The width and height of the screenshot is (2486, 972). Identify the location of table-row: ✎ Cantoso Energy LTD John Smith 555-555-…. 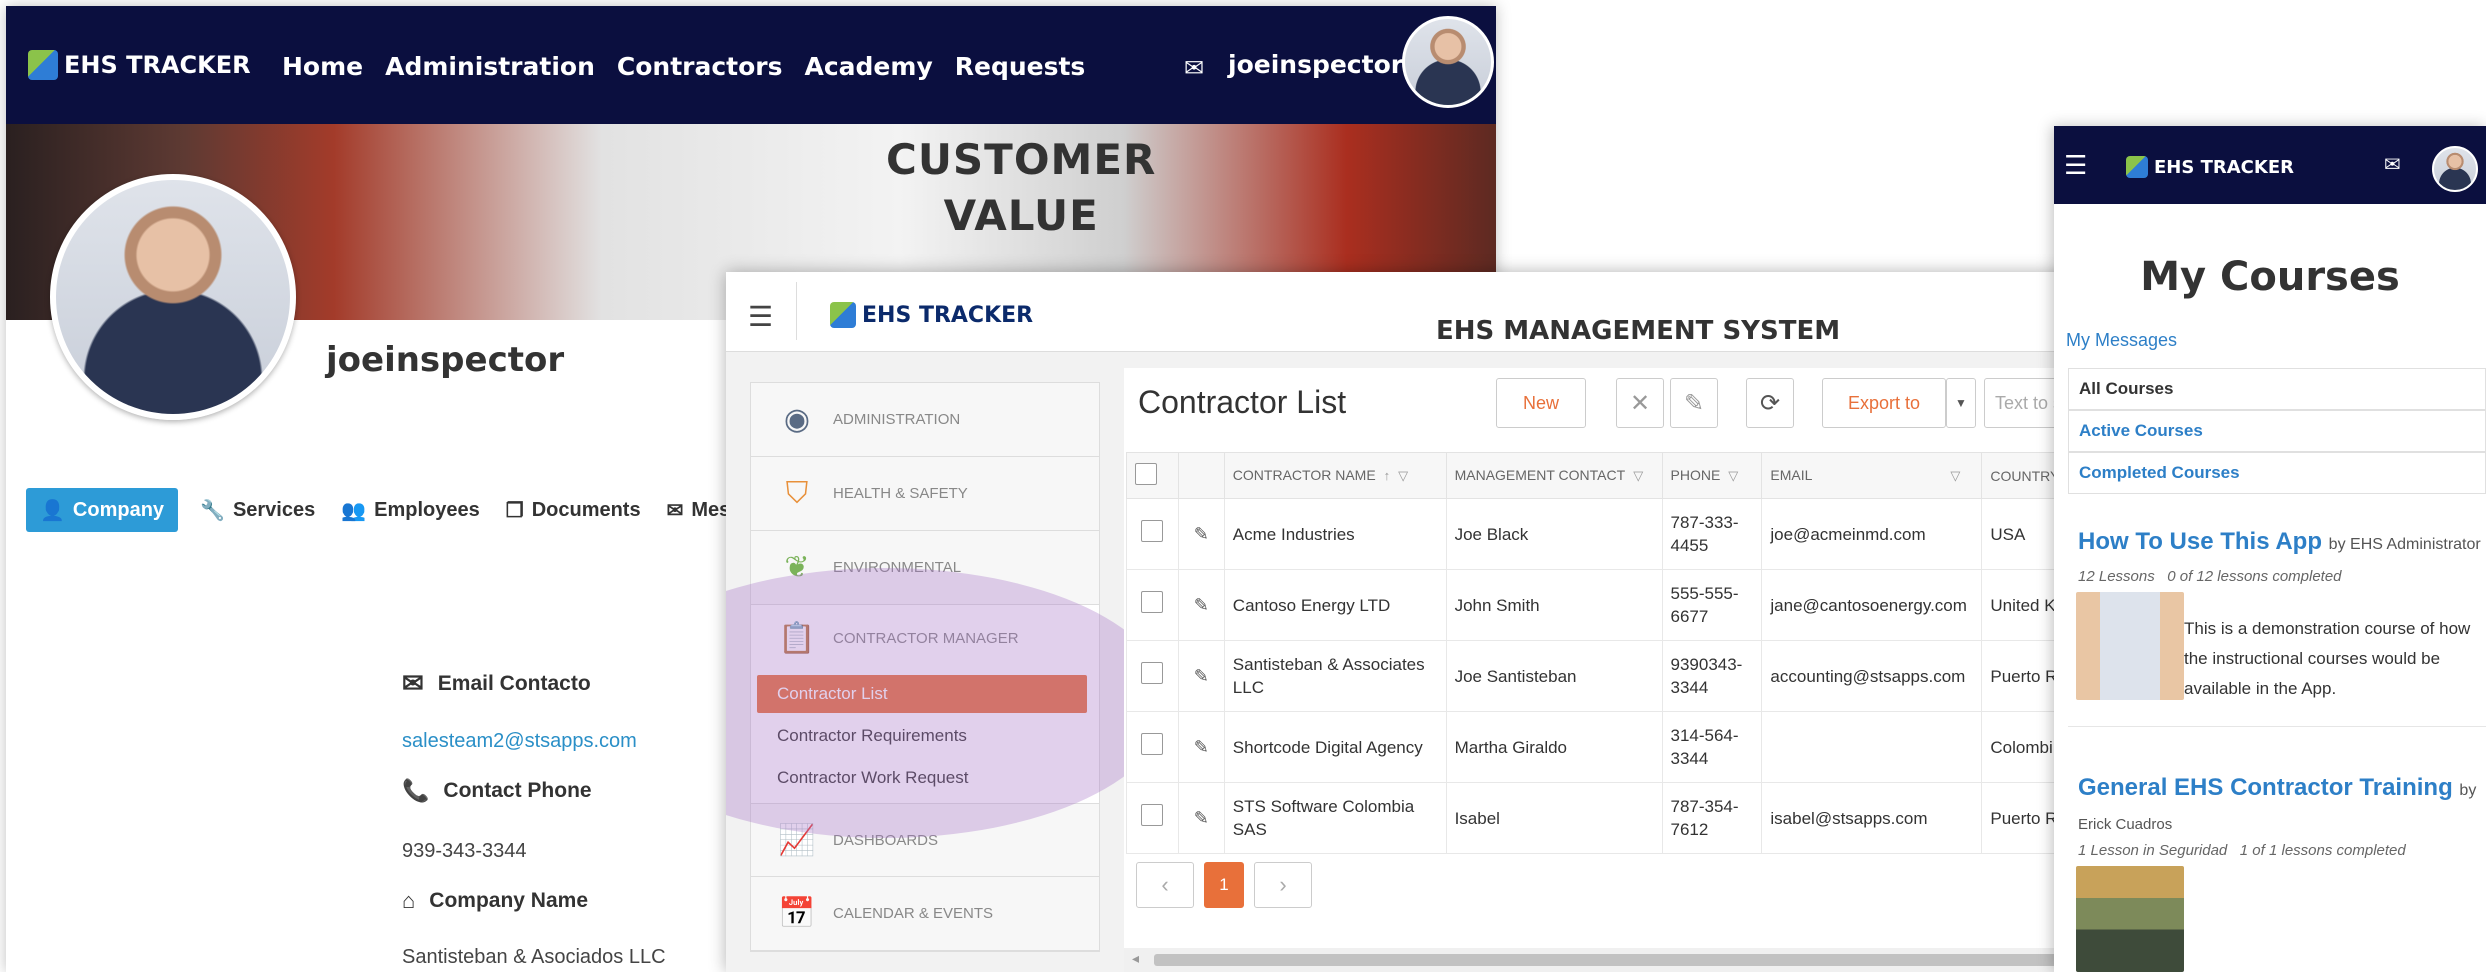
(1616, 605).